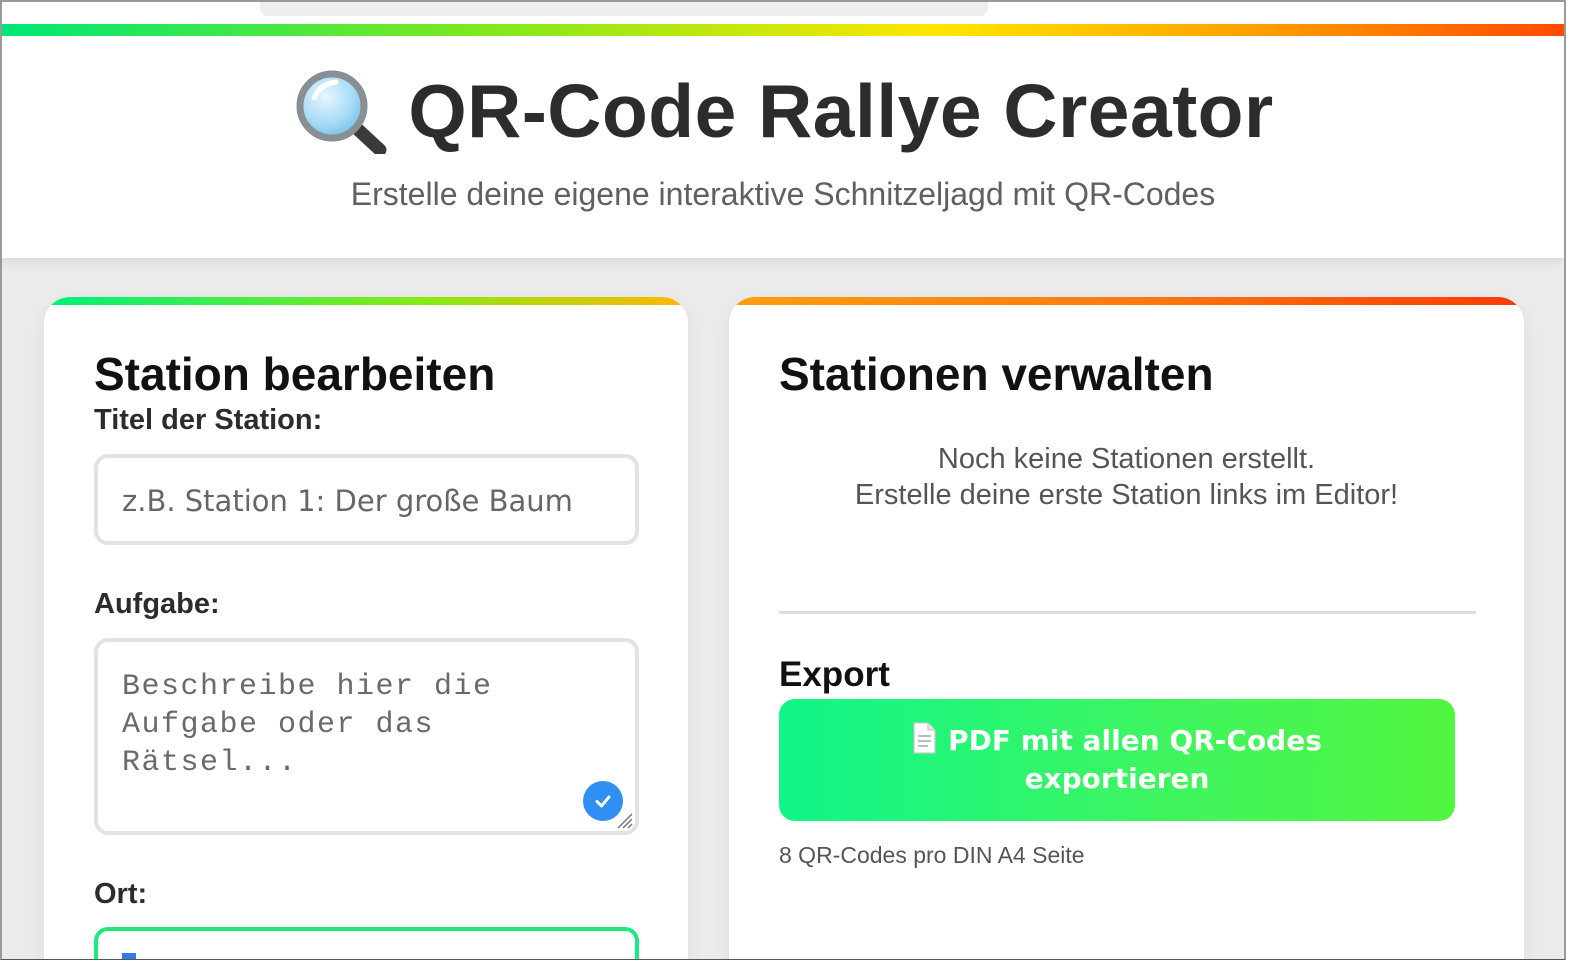 The image size is (1576, 966). I want to click on text-cursor, so click(129, 956).